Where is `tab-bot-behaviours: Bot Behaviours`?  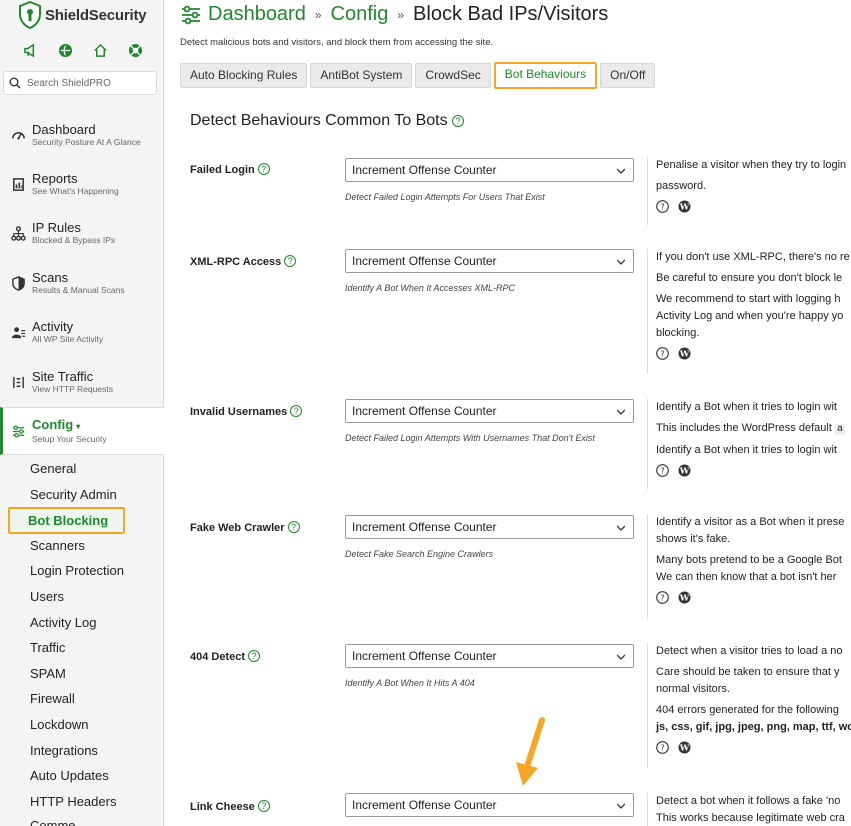
tab-bot-behaviours: Bot Behaviours is located at coordinates (545, 75).